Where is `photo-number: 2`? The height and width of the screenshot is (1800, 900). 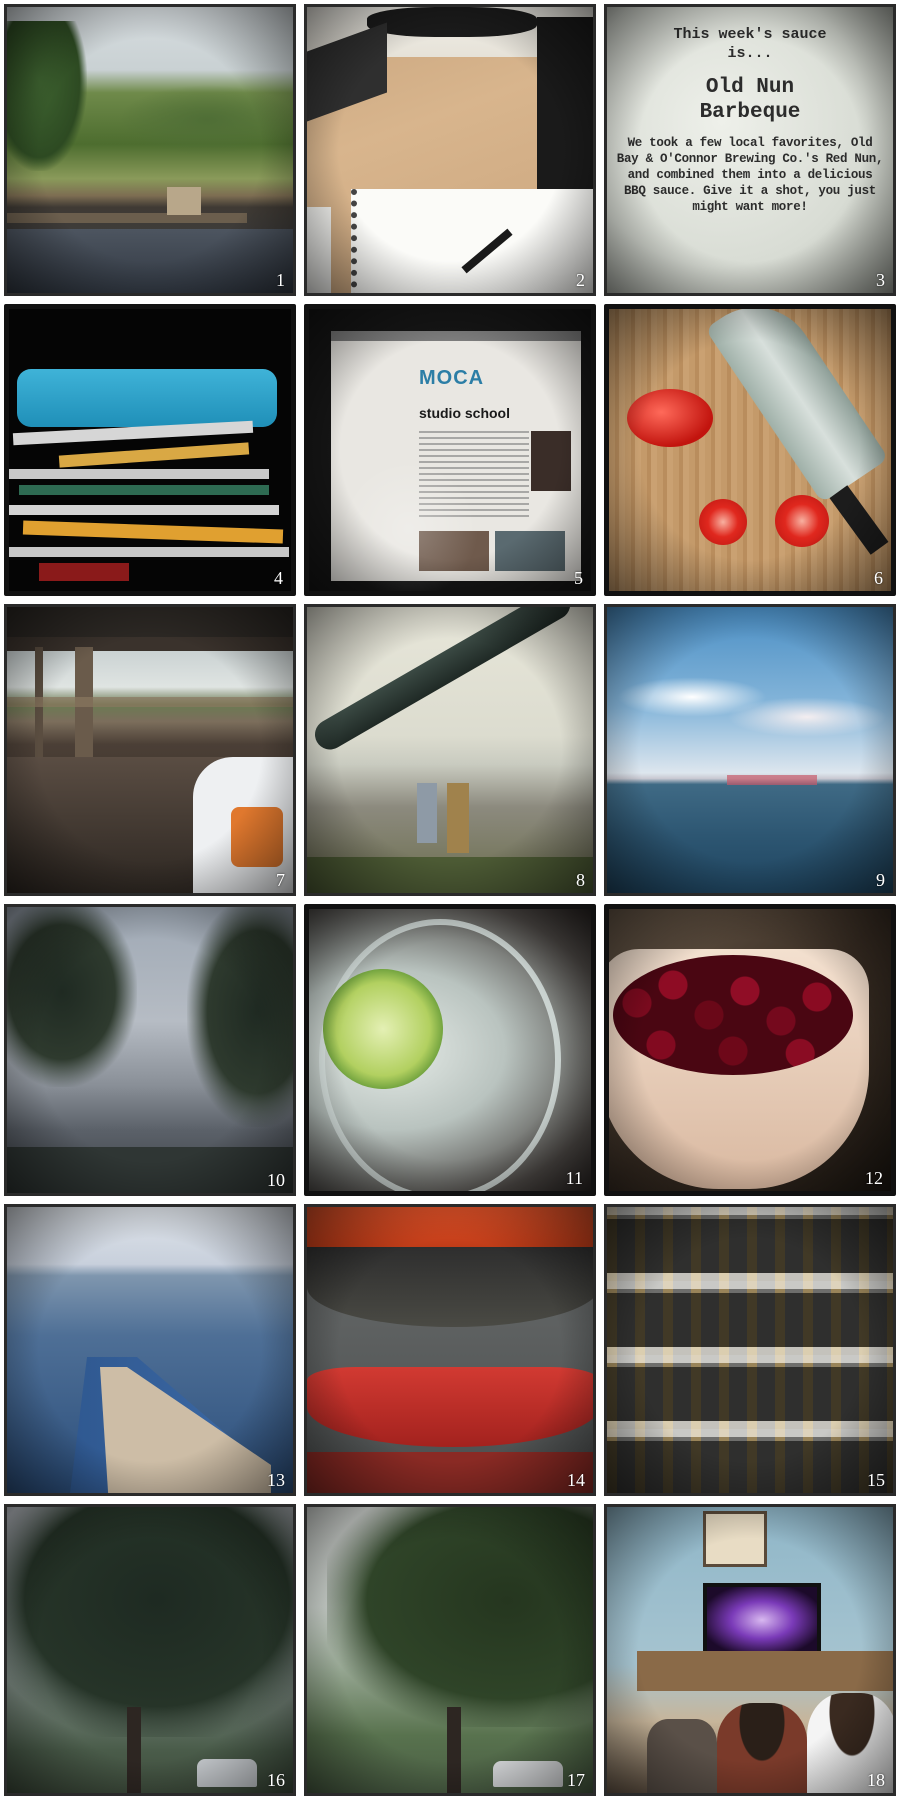 photo-number: 2 is located at coordinates (580, 280).